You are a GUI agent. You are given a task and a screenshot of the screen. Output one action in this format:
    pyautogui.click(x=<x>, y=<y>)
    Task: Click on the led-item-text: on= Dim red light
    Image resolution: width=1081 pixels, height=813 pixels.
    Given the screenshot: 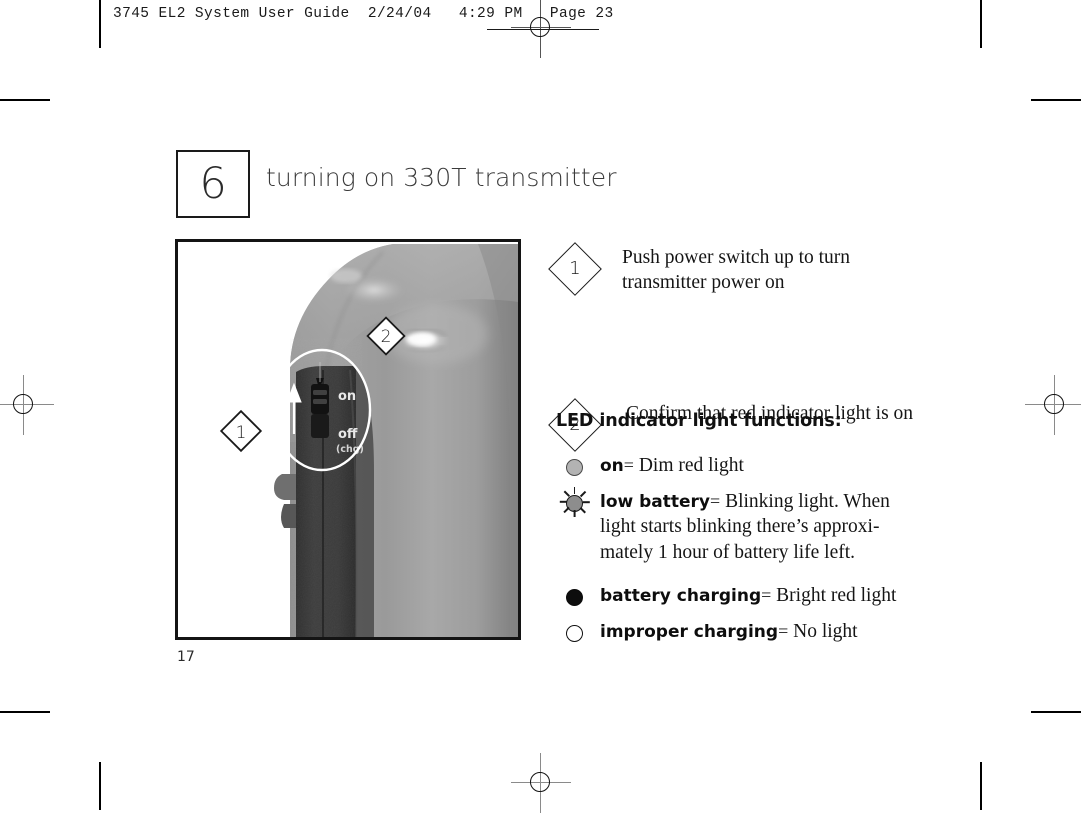 What is the action you would take?
    pyautogui.click(x=758, y=465)
    